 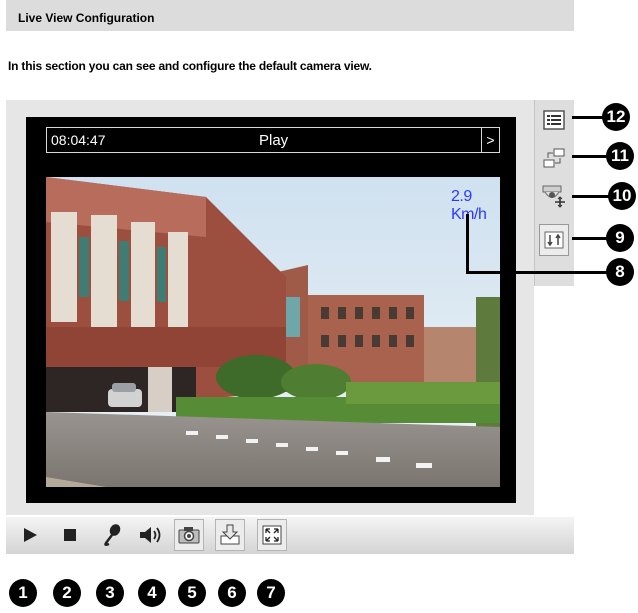 I want to click on play-button, so click(x=30, y=535).